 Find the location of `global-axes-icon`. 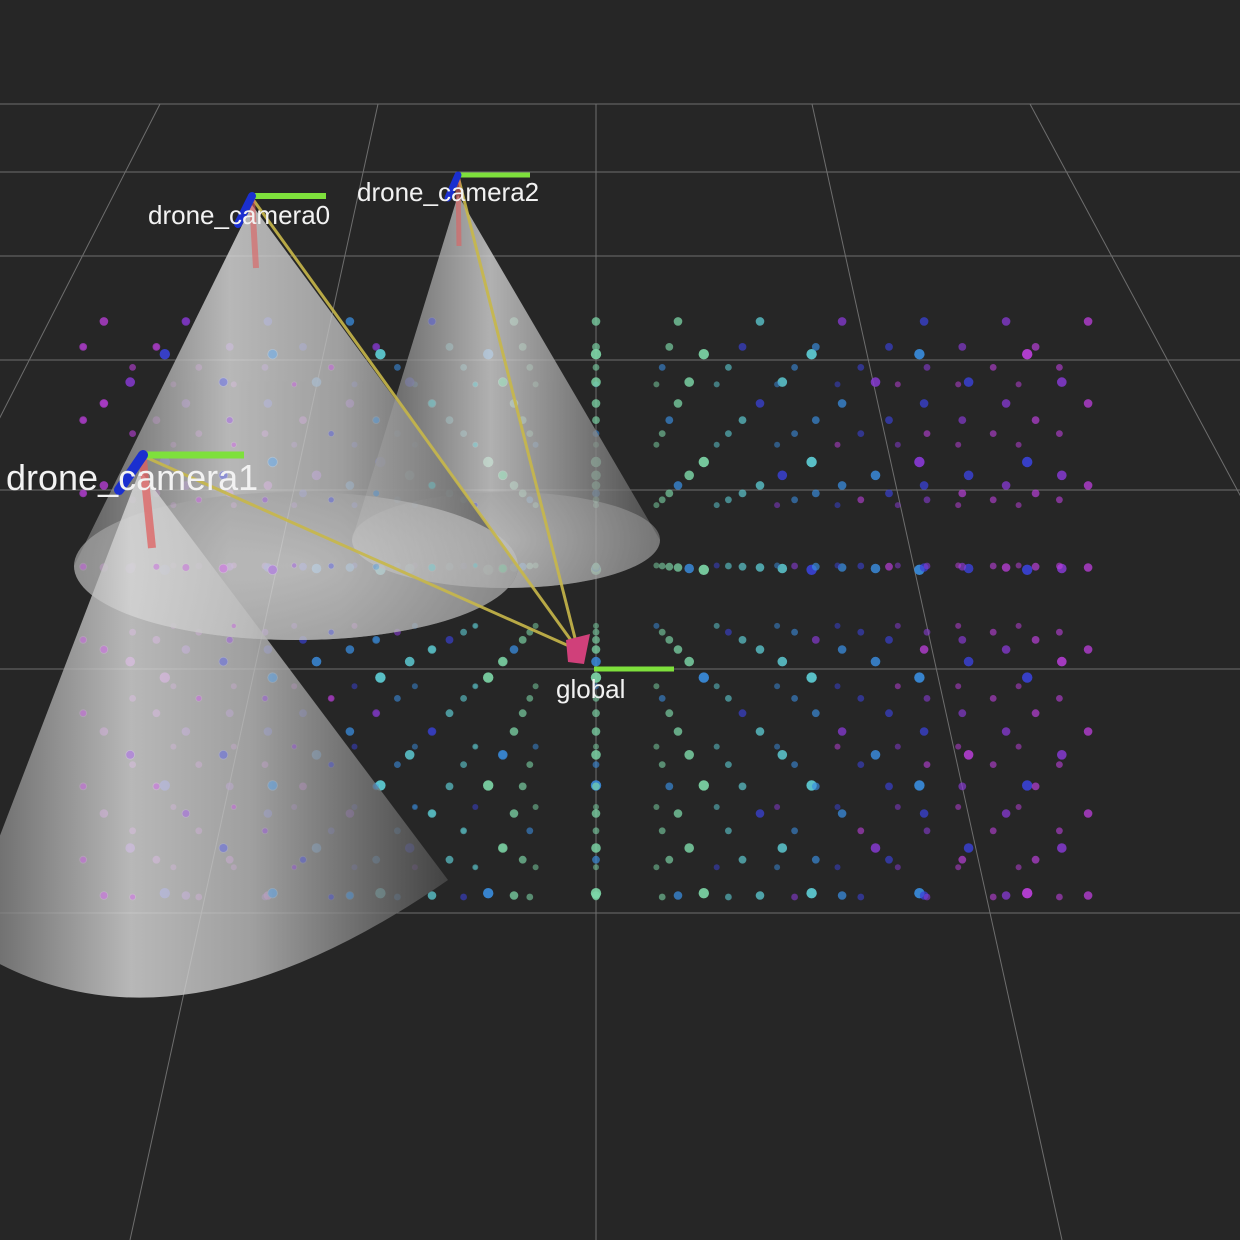

global-axes-icon is located at coordinates (620, 653).